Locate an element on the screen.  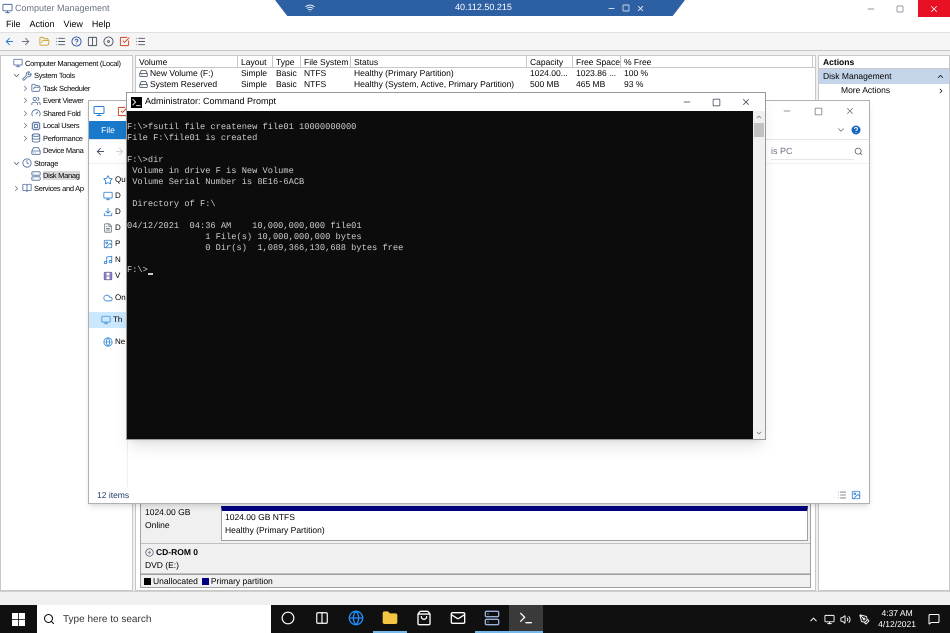
download-icon is located at coordinates (108, 212).